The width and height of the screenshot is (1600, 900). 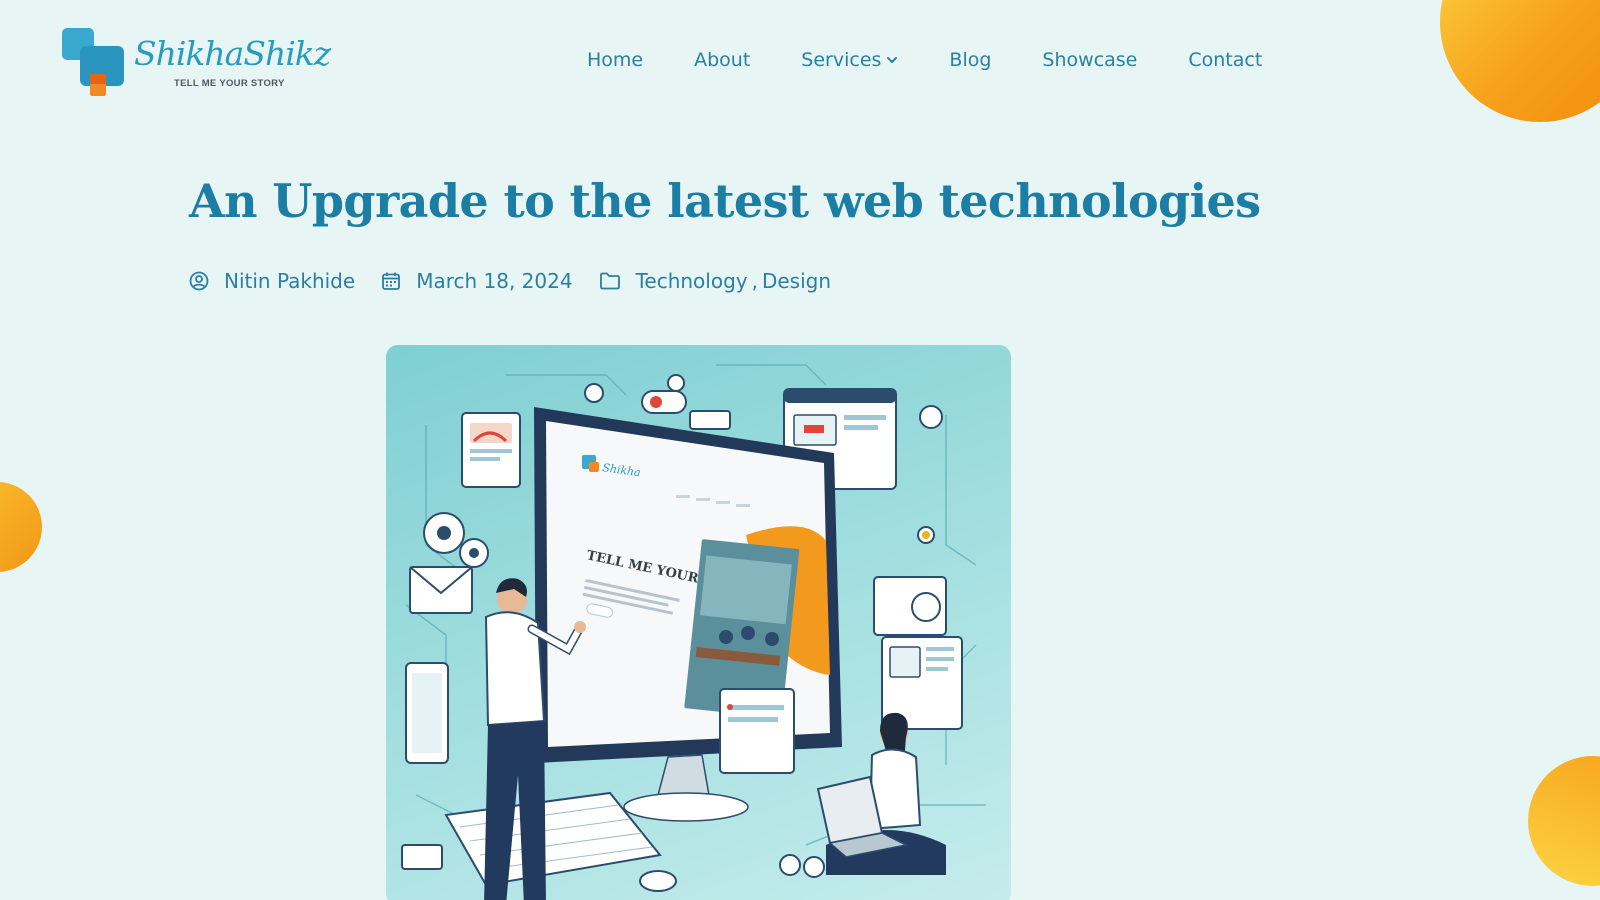 What do you see at coordinates (391, 281) in the screenshot?
I see `calendar-icon` at bounding box center [391, 281].